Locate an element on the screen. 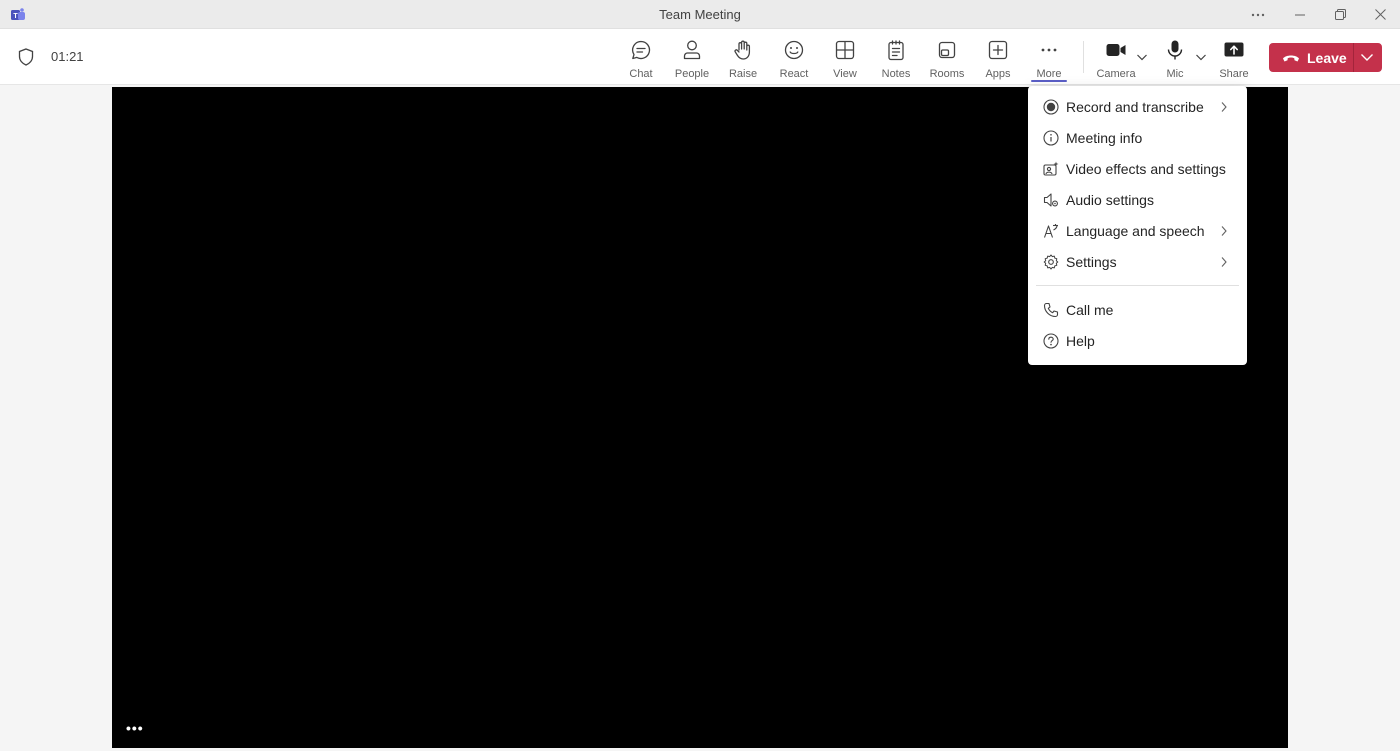  breakout-rooms-icon is located at coordinates (947, 50).